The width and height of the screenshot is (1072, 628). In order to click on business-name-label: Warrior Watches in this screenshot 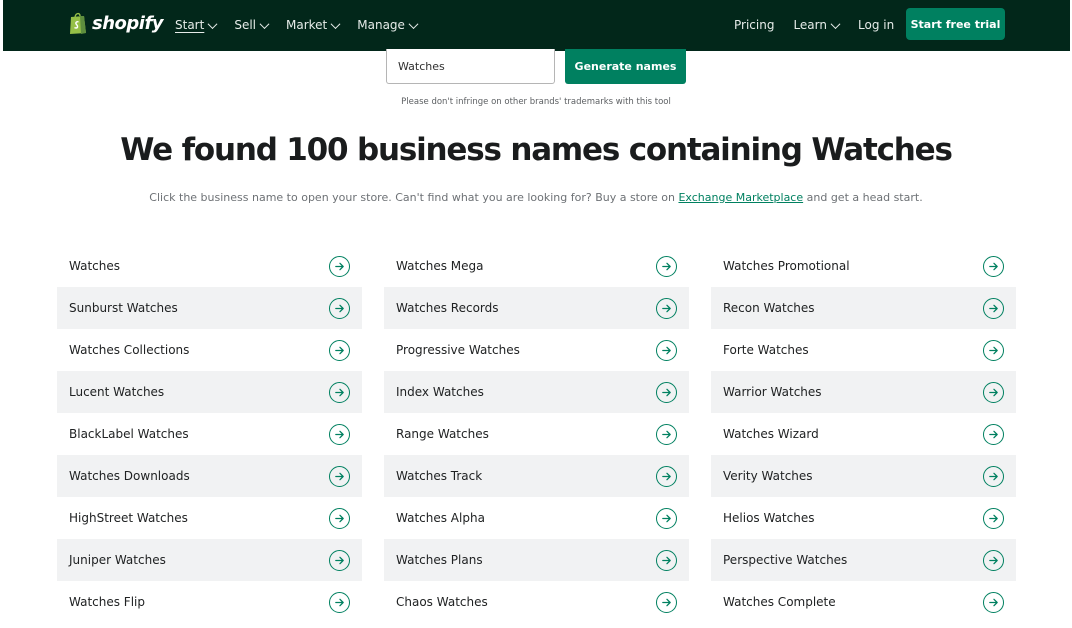, I will do `click(772, 392)`.